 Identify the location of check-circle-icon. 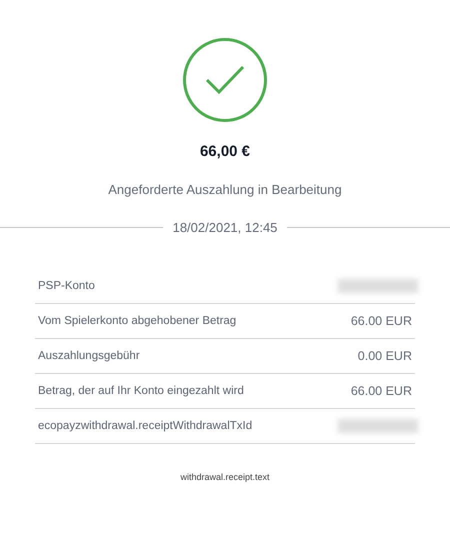
(225, 80).